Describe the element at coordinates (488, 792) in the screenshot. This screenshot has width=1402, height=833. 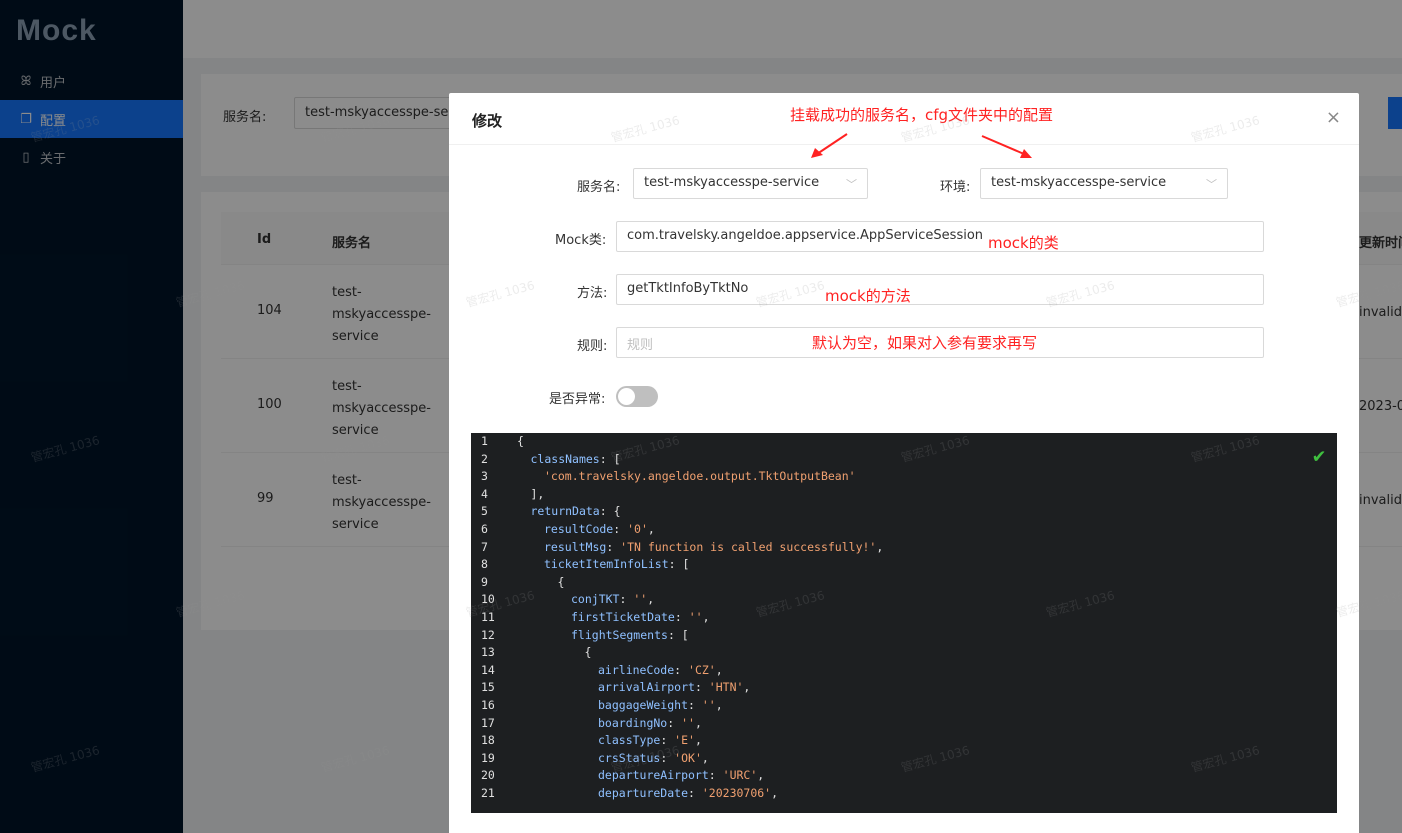
I see `line-number: 21` at that location.